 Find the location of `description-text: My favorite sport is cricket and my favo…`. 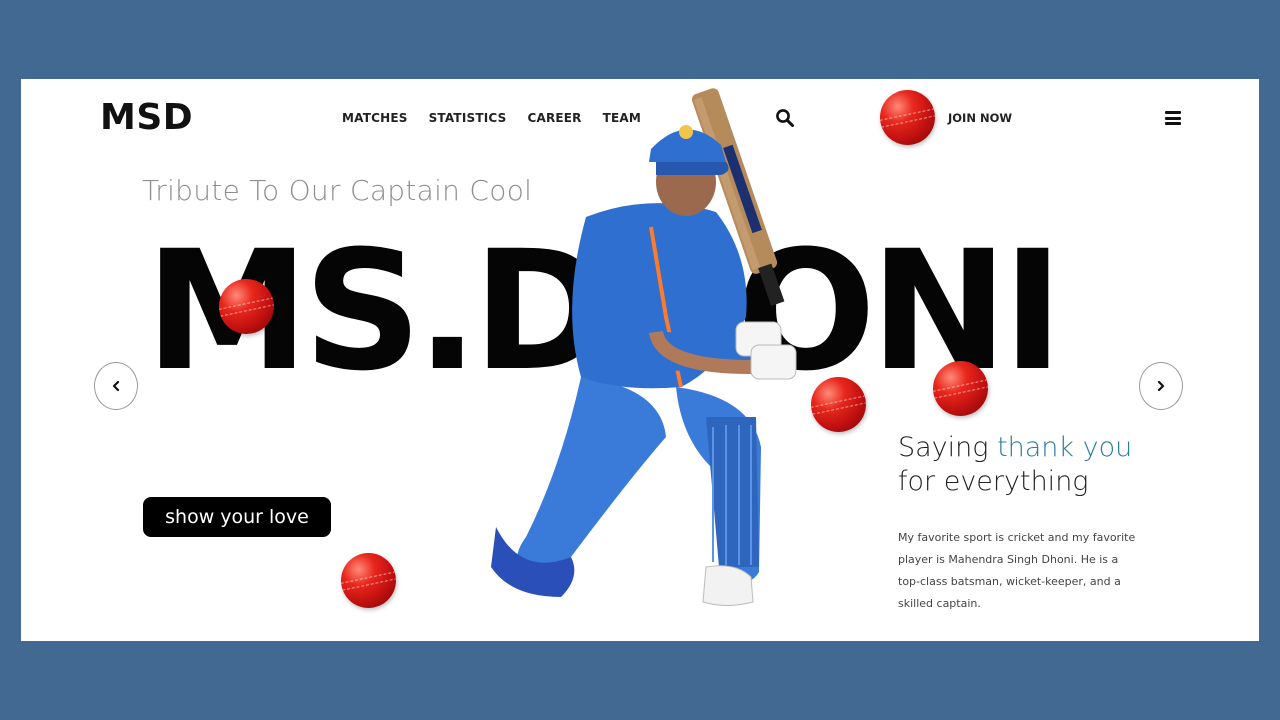

description-text: My favorite sport is cricket and my favo… is located at coordinates (1017, 570).